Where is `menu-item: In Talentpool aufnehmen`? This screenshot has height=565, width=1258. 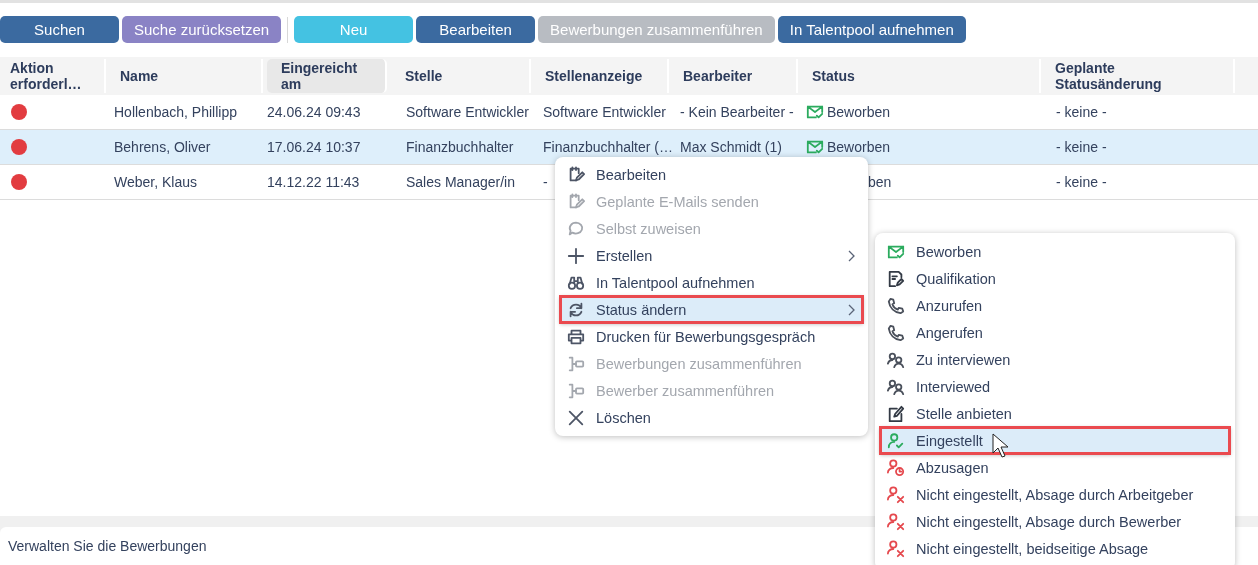 menu-item: In Talentpool aufnehmen is located at coordinates (711, 282).